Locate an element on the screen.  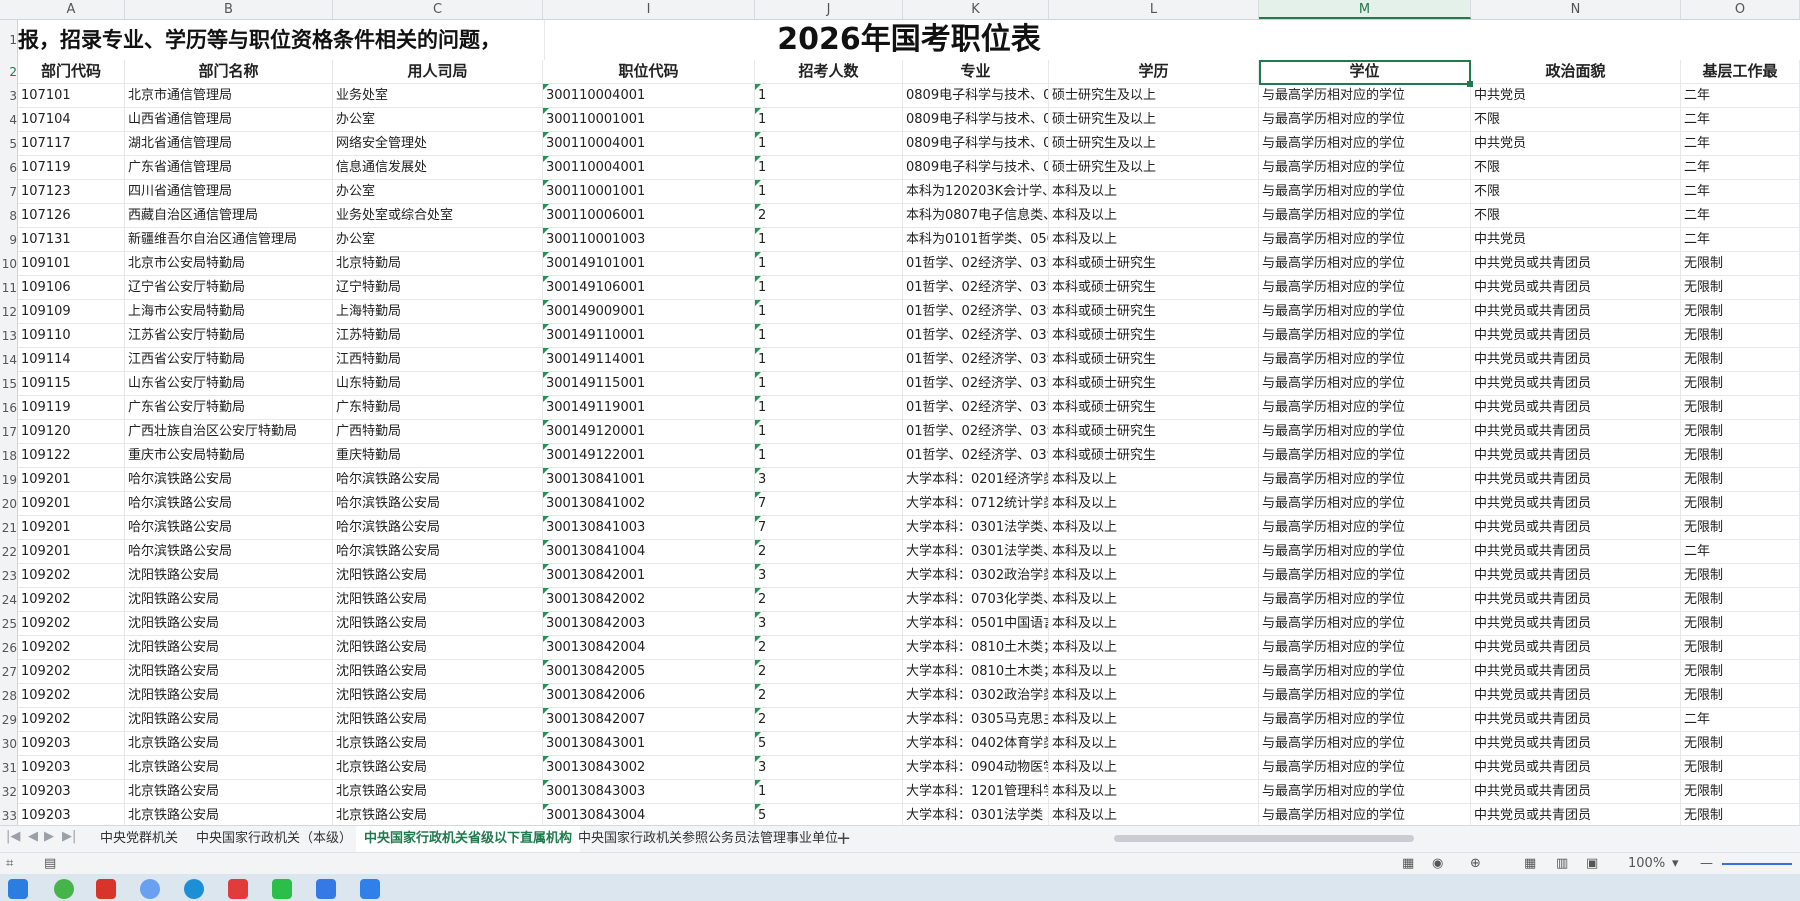
row-header: 25 is located at coordinates (9, 624).